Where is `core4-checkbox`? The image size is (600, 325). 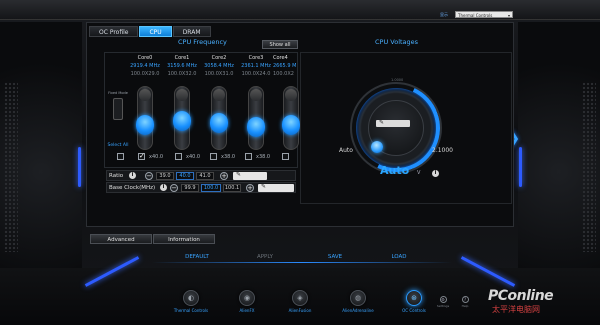
core4-checkbox is located at coordinates (285, 156).